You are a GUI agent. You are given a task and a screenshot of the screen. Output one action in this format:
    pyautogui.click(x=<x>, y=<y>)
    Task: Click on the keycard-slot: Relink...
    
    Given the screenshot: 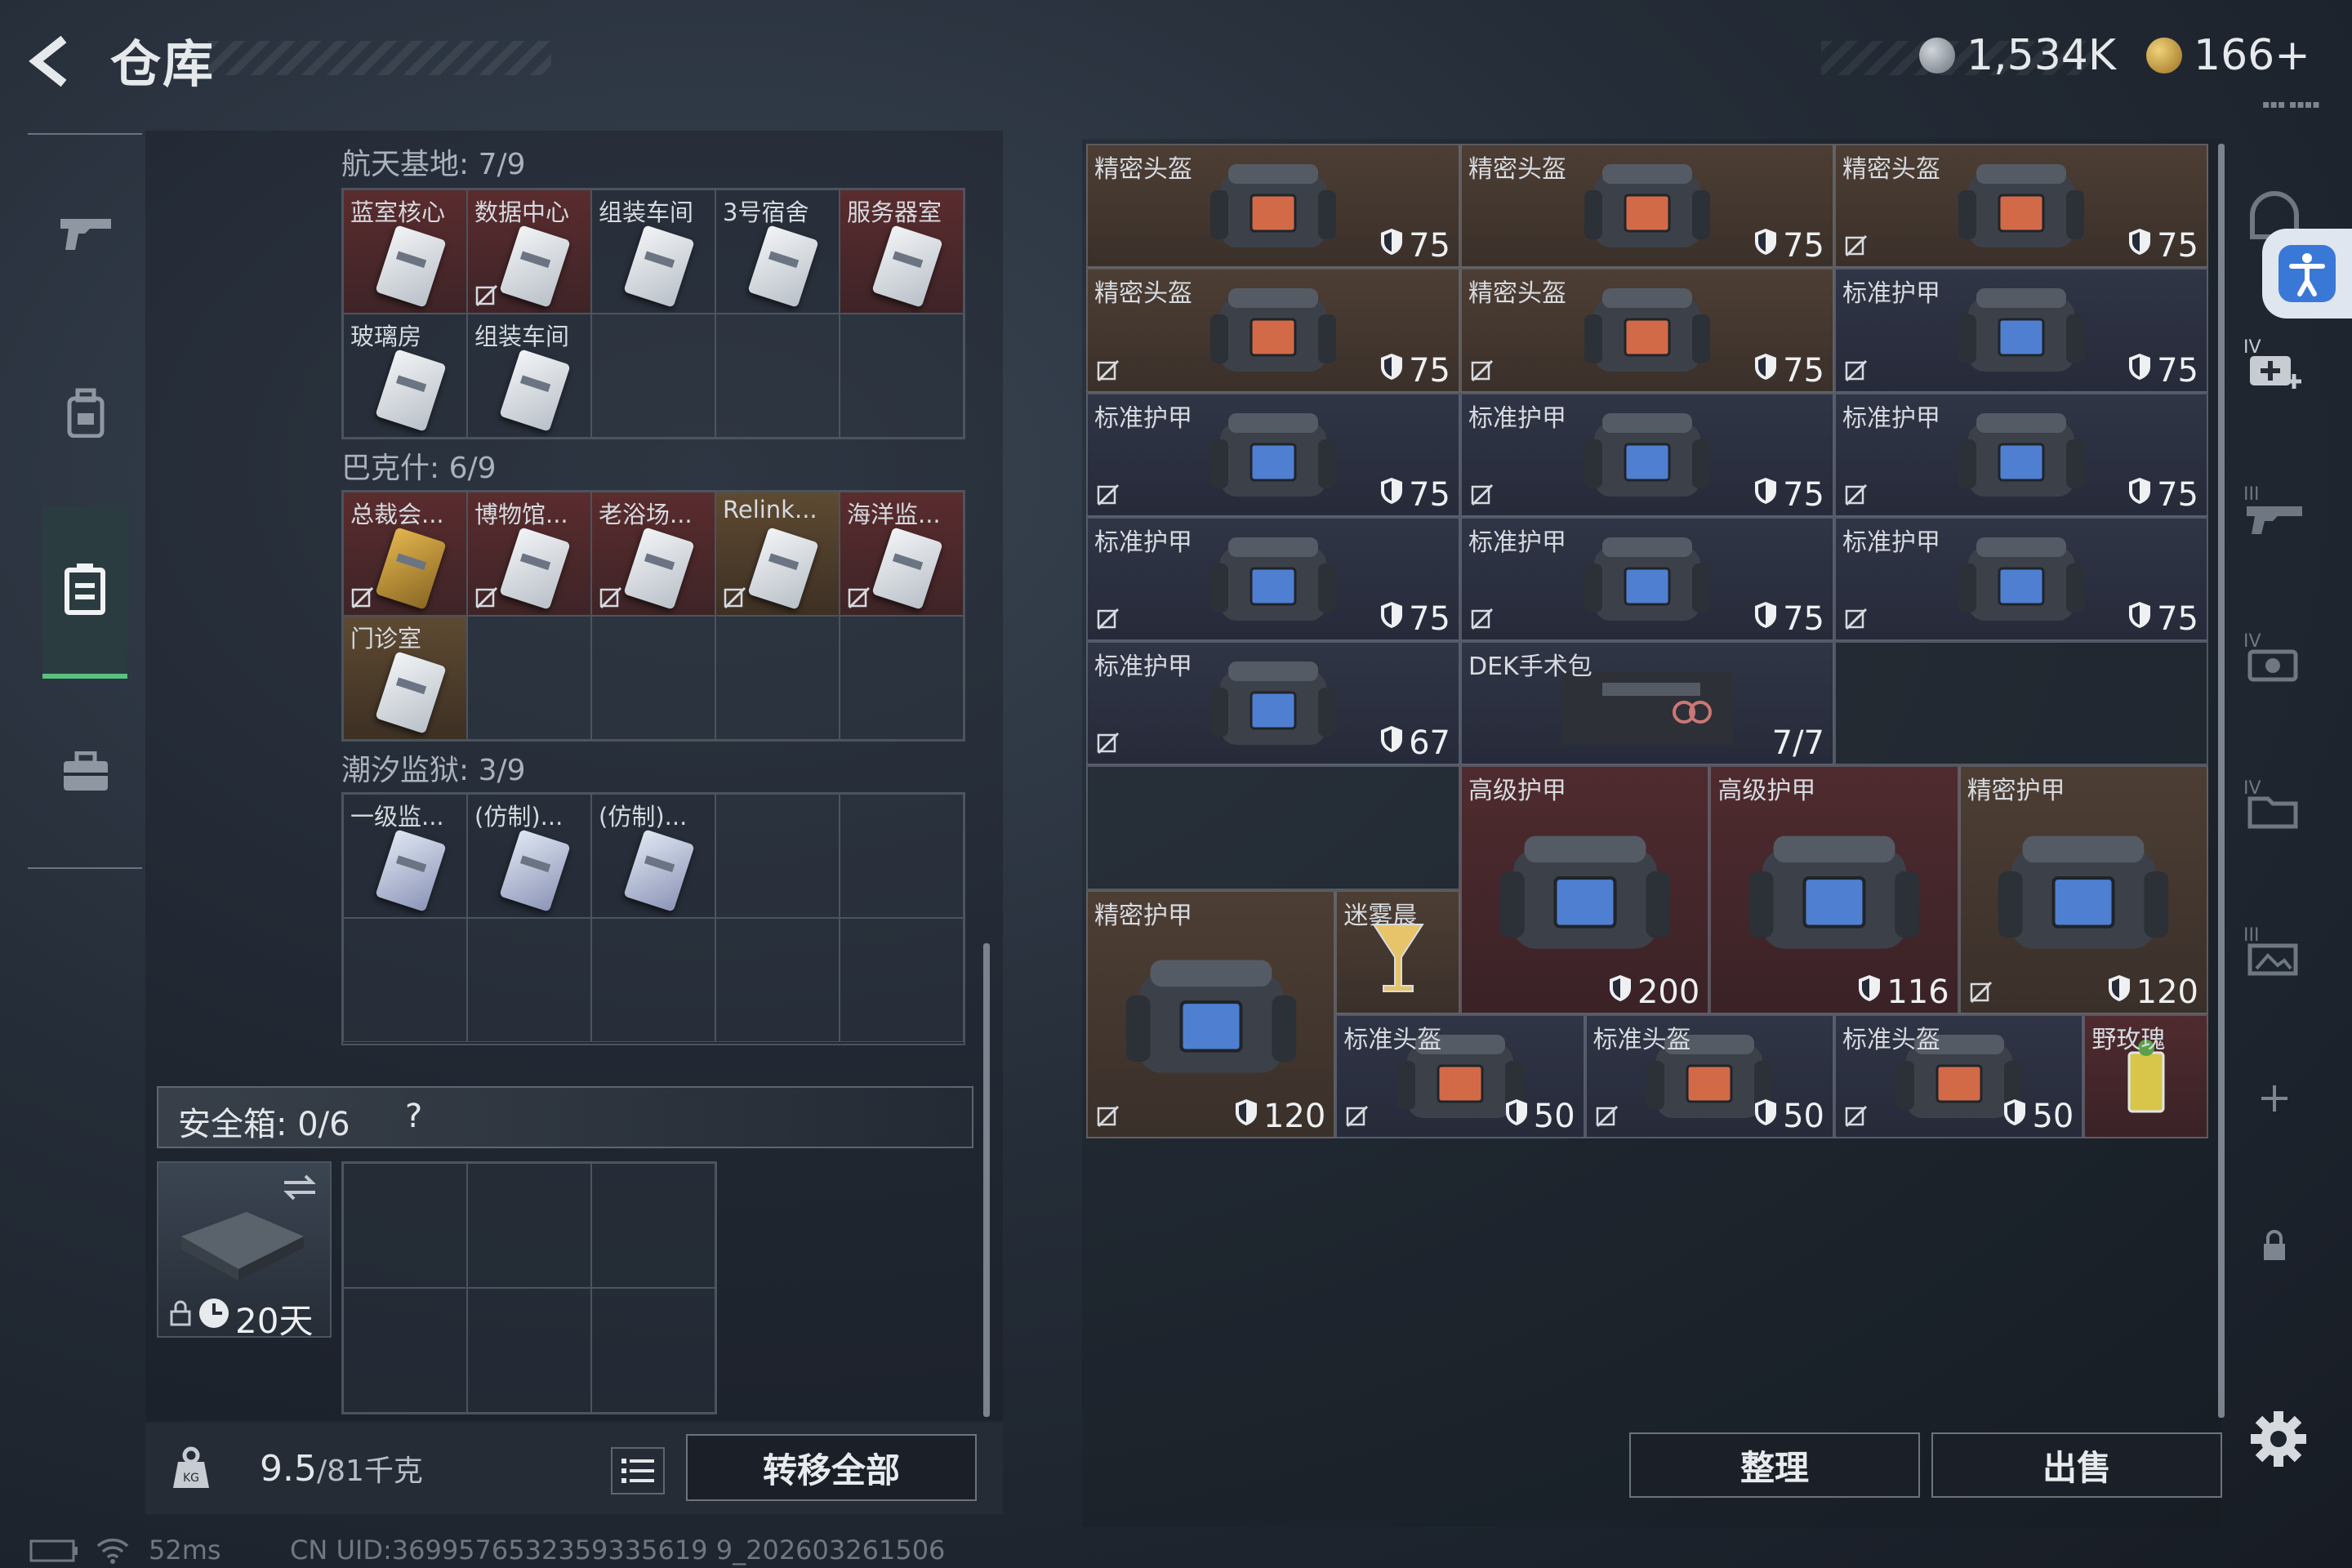 What is the action you would take?
    pyautogui.click(x=777, y=554)
    